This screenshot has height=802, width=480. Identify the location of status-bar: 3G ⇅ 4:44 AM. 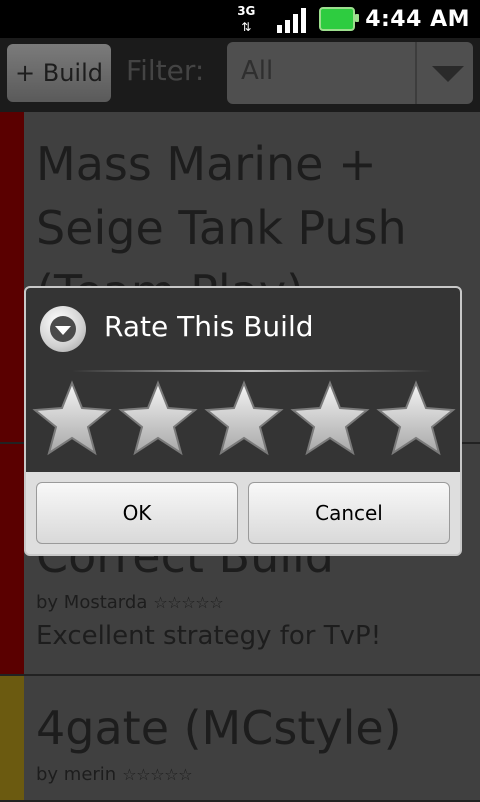
(240, 19).